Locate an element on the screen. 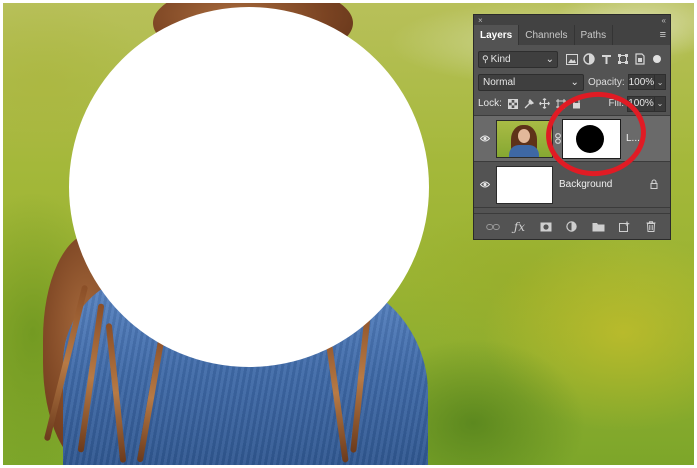  lock-transparent-icon is located at coordinates (513, 104).